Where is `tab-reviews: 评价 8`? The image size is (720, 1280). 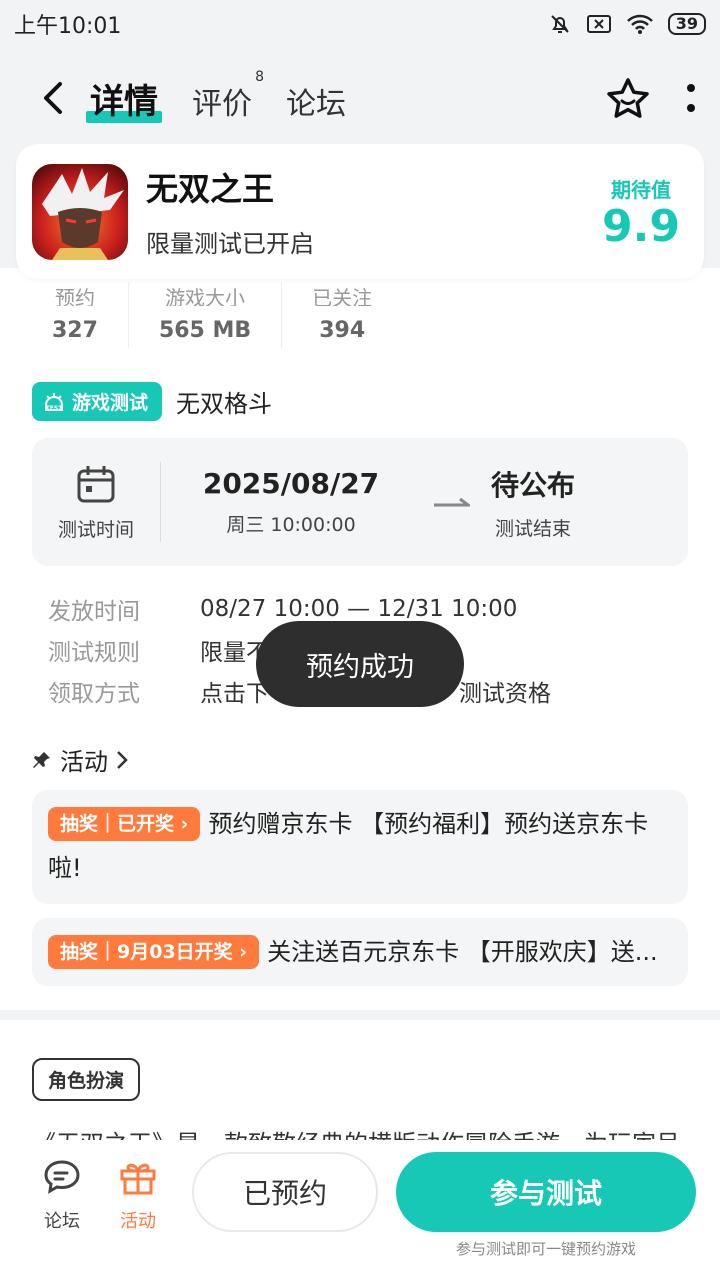 tab-reviews: 评价 8 is located at coordinates (228, 96).